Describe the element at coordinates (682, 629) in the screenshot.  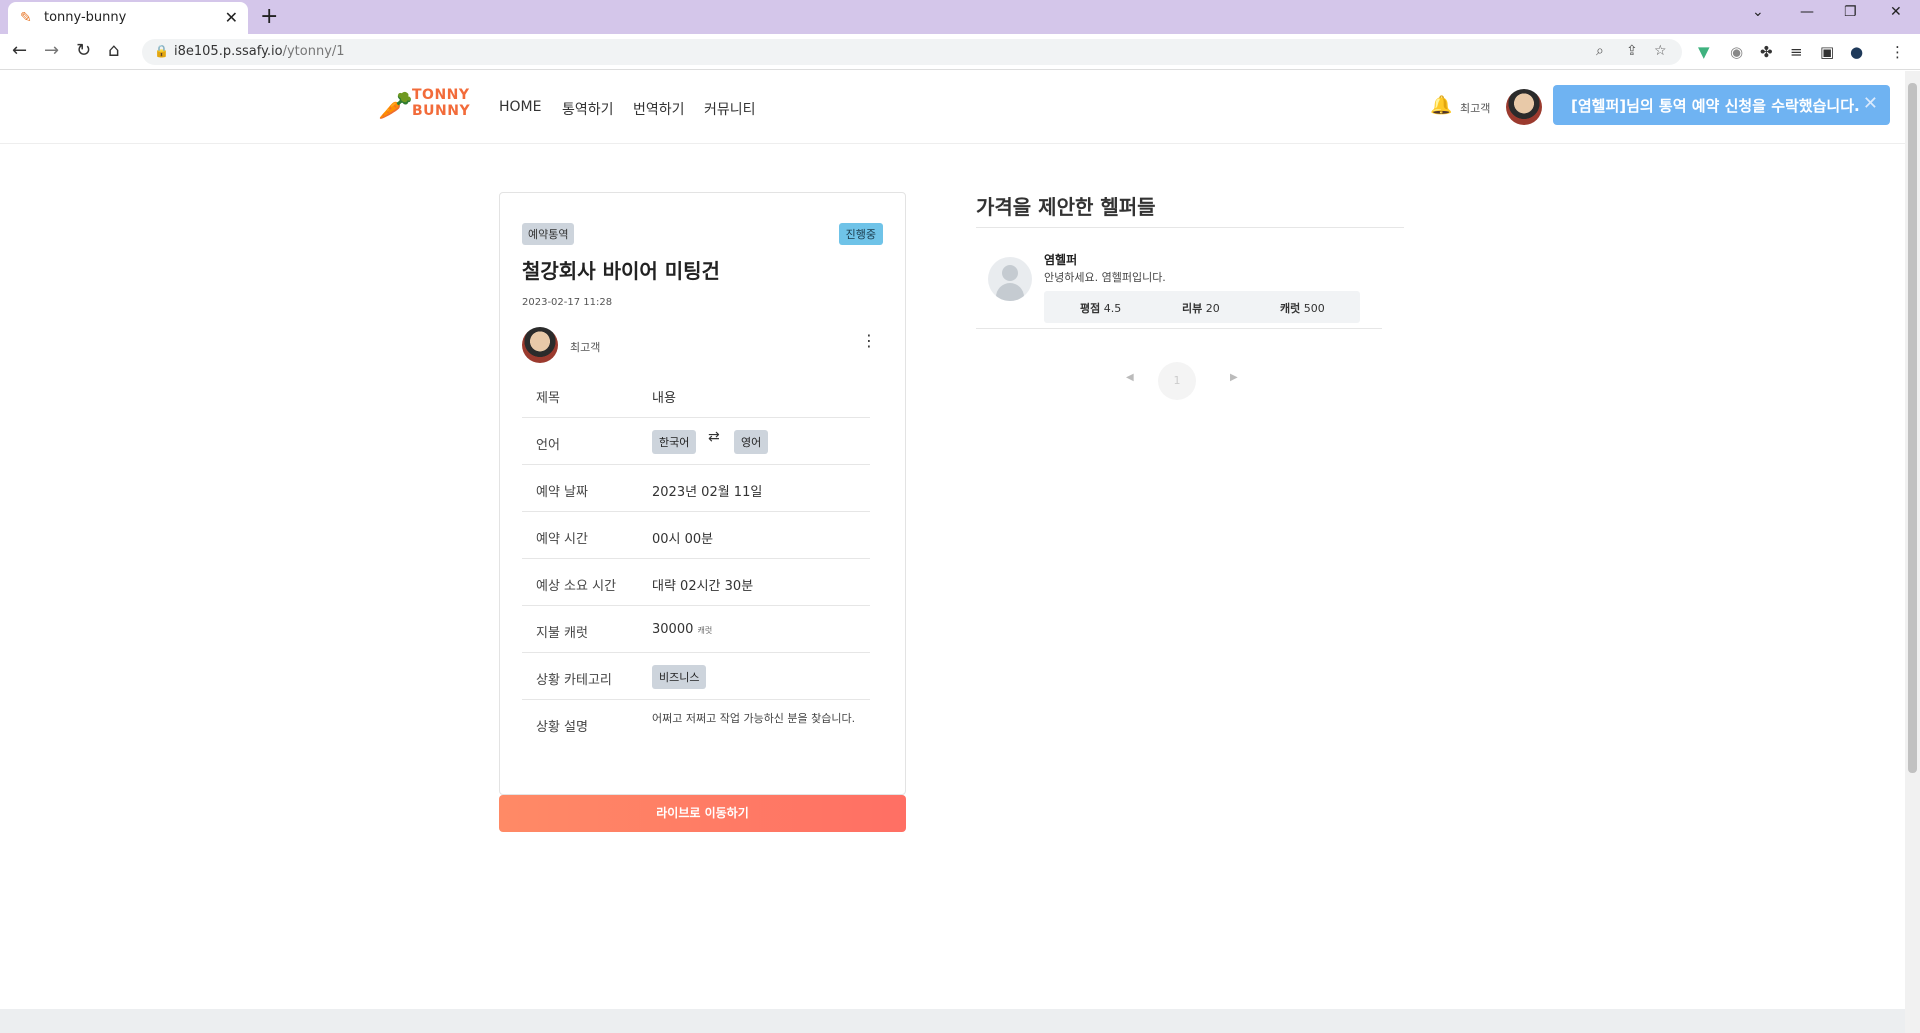
I see `info-value: 30000 캐럿` at that location.